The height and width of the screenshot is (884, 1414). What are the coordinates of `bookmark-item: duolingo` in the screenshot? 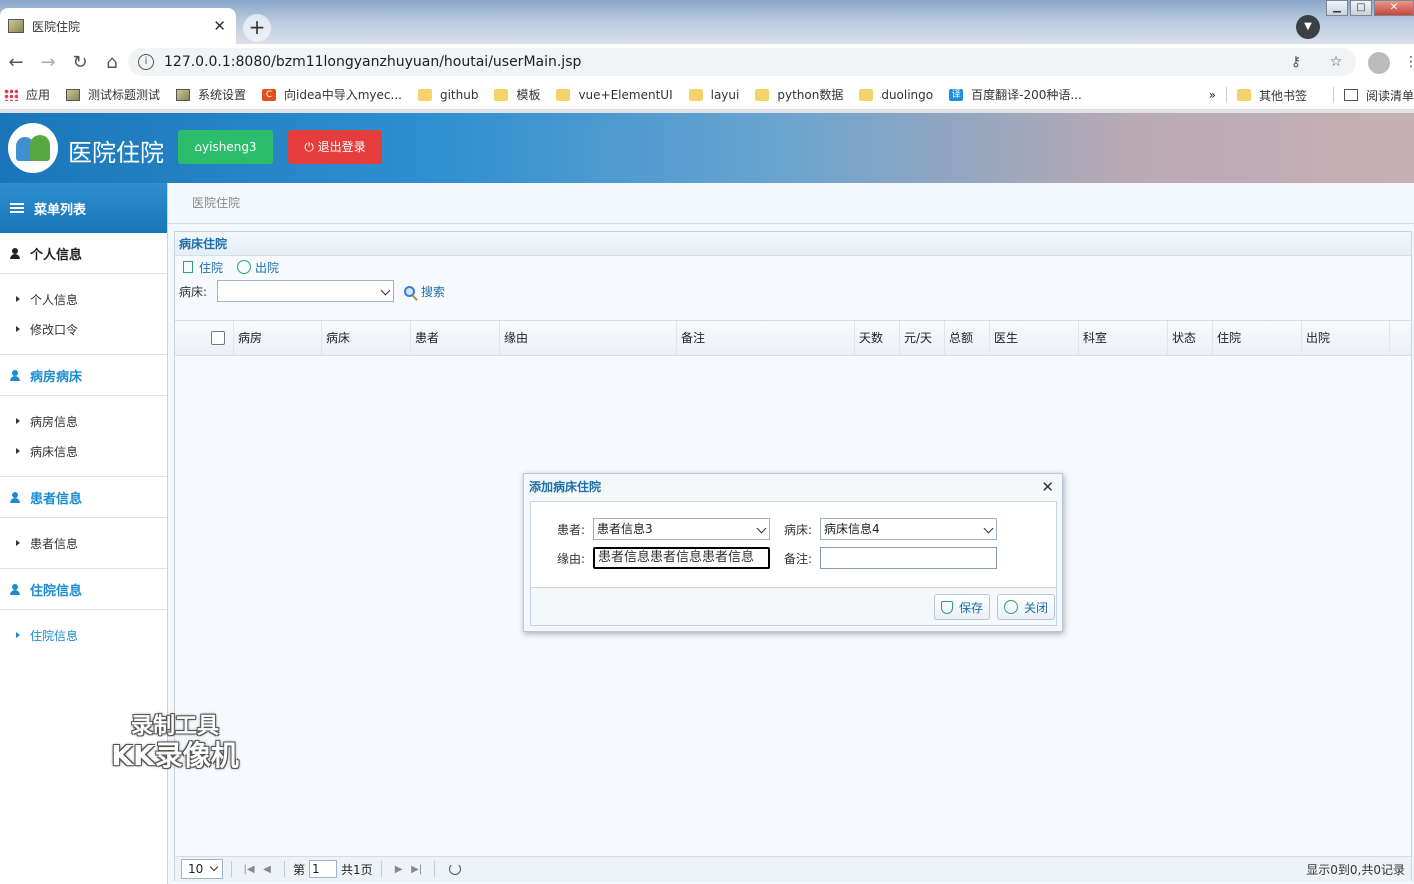 It's located at (896, 95).